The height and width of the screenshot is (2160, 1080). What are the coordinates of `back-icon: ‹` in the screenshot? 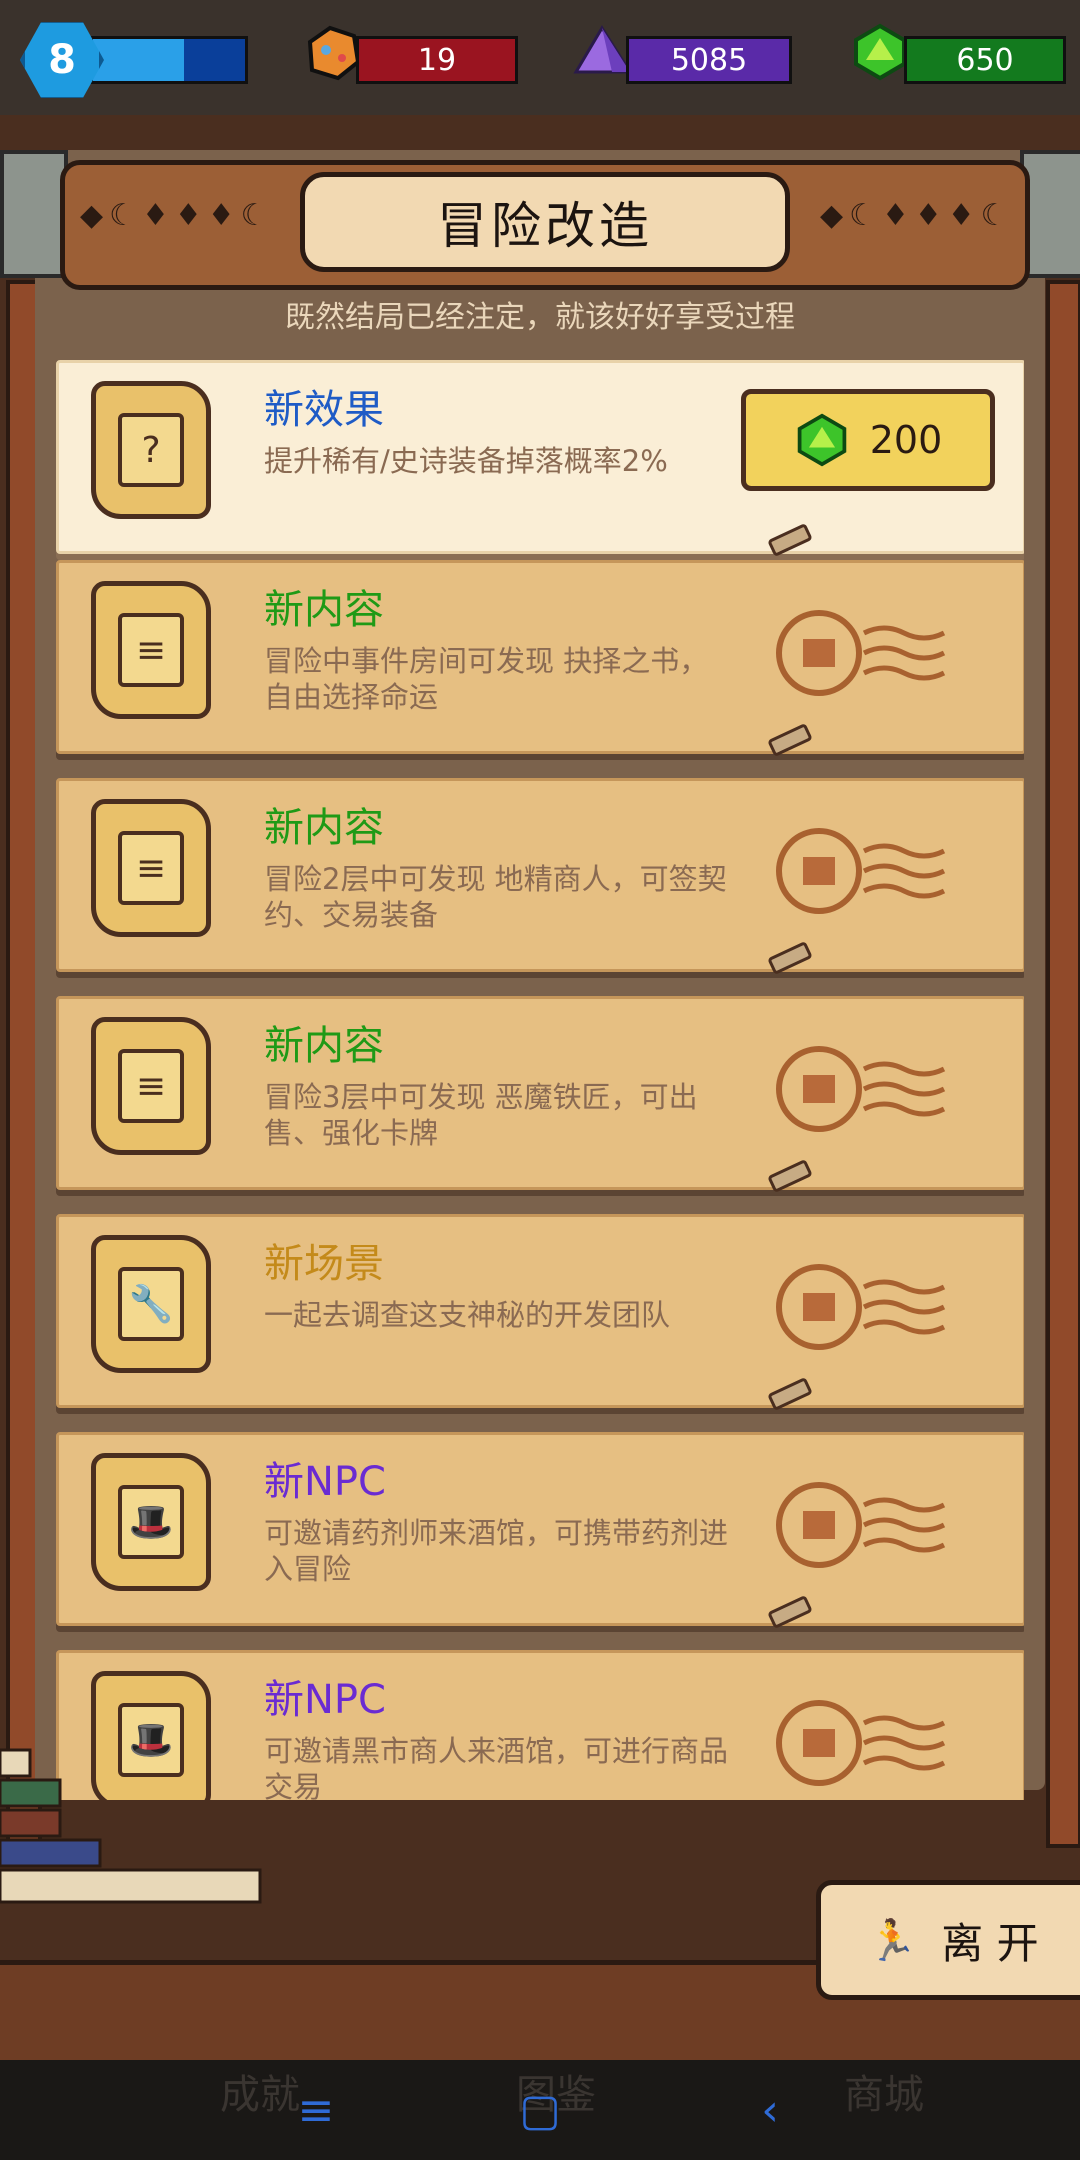 It's located at (770, 2110).